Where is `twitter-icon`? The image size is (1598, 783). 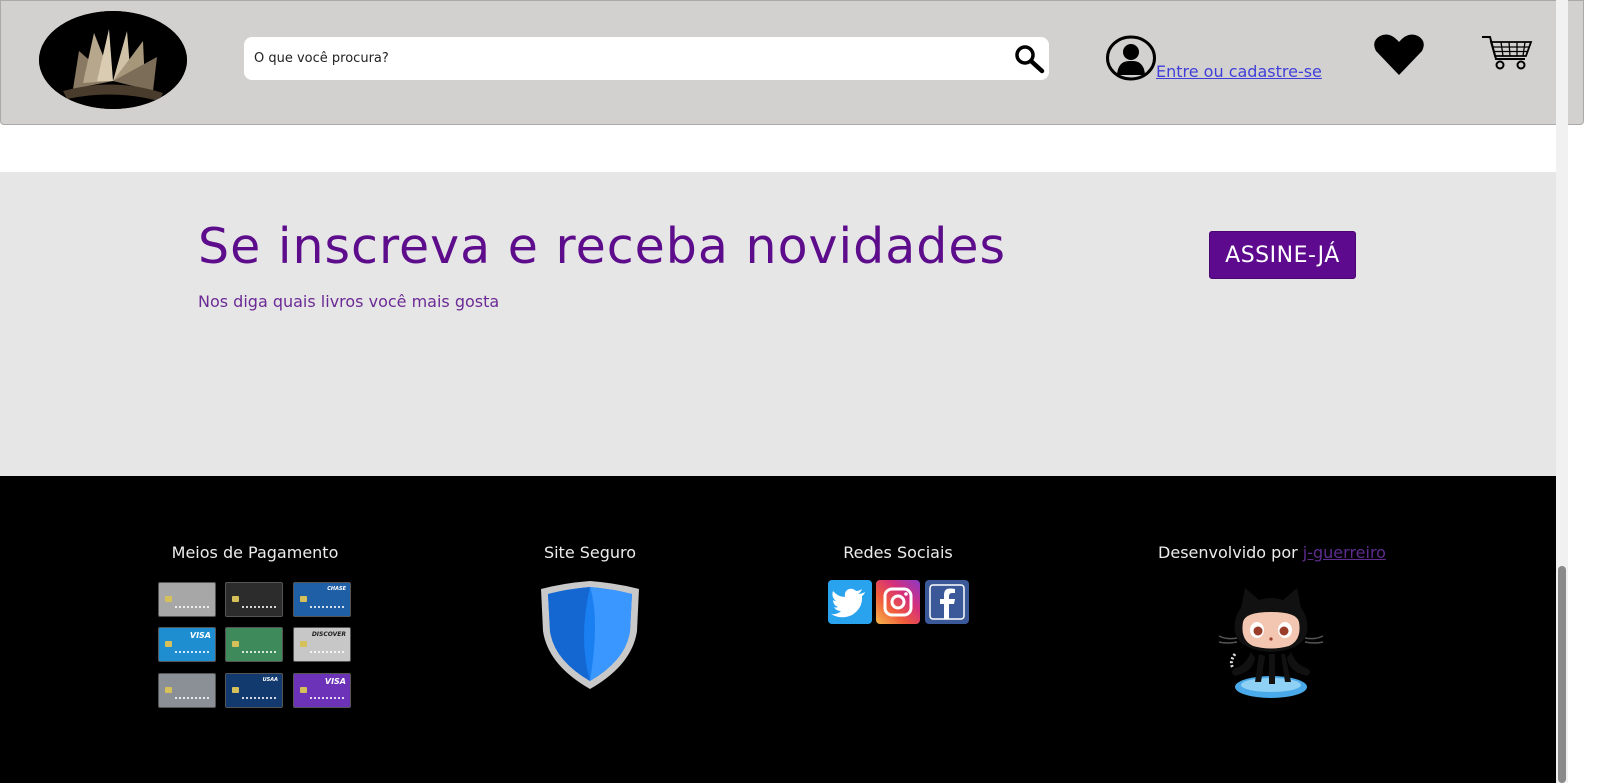
twitter-icon is located at coordinates (850, 602).